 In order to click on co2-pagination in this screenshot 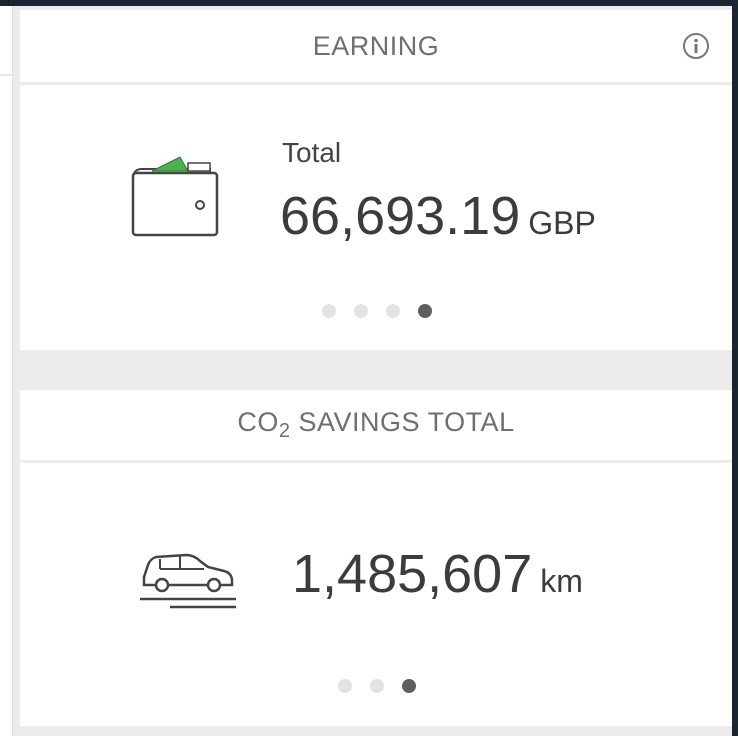, I will do `click(377, 686)`.